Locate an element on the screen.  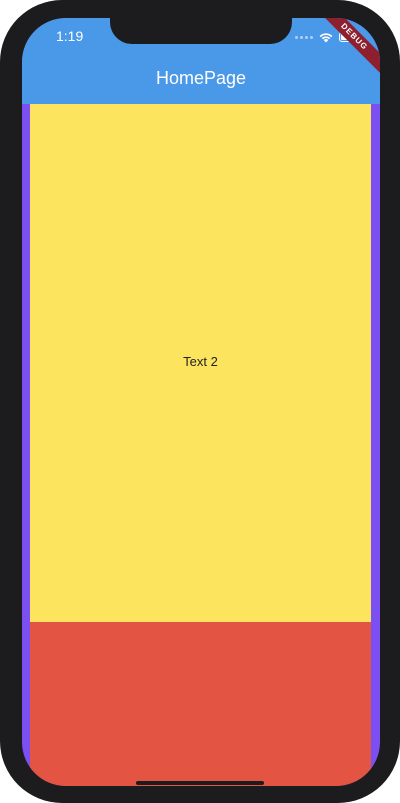
page-title: HomePage is located at coordinates (201, 78).